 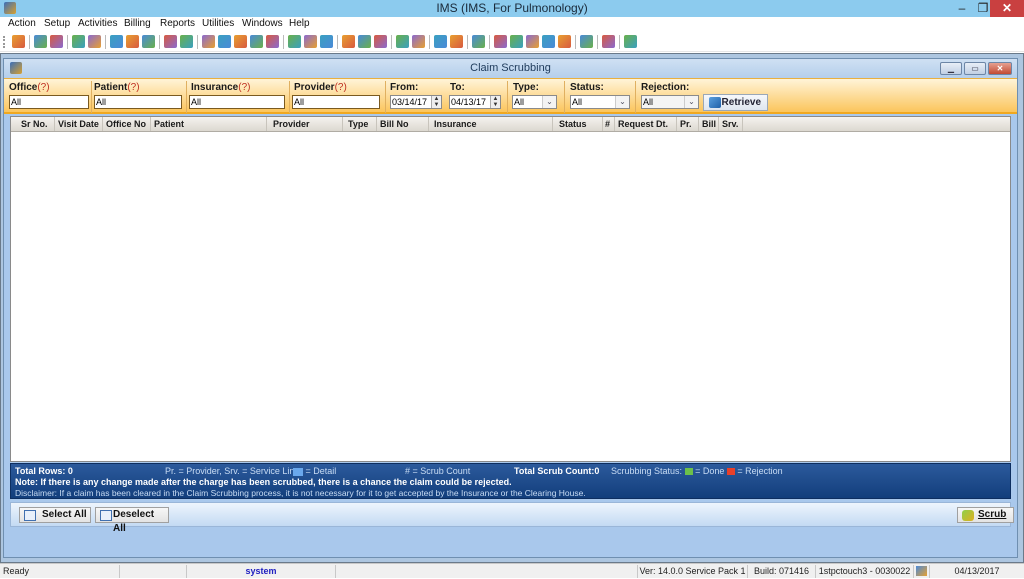 What do you see at coordinates (132, 41) in the screenshot?
I see `lab-flask-icon` at bounding box center [132, 41].